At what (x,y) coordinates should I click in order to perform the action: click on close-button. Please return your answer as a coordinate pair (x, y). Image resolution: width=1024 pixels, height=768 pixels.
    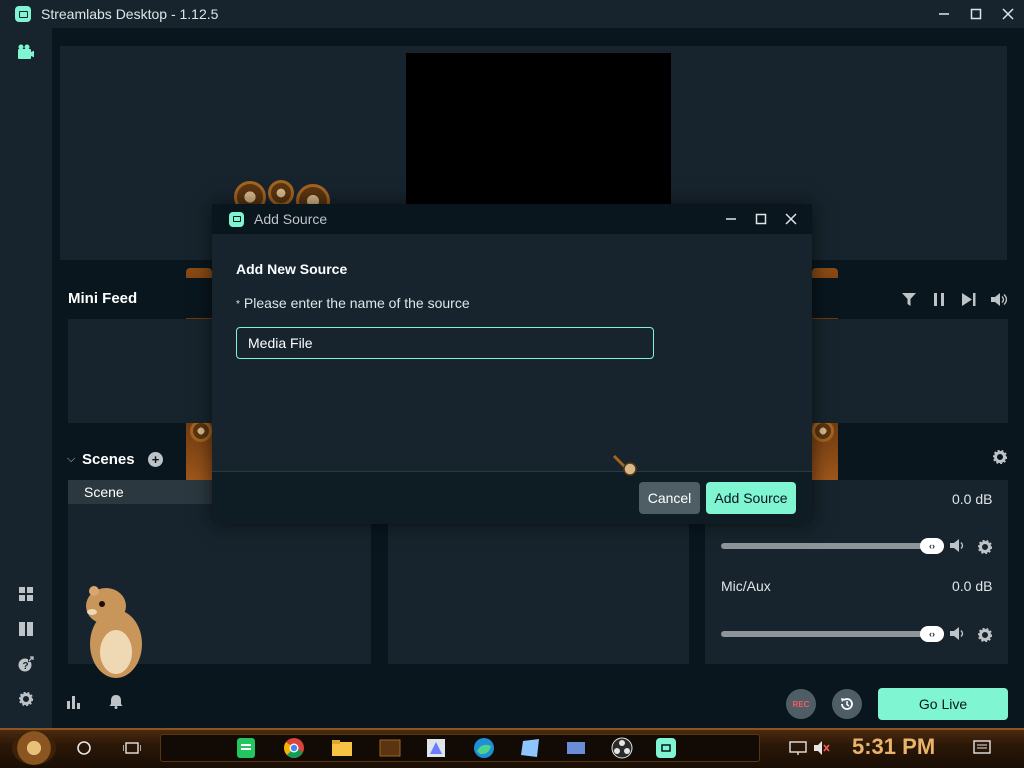
    Looking at the image, I should click on (1008, 14).